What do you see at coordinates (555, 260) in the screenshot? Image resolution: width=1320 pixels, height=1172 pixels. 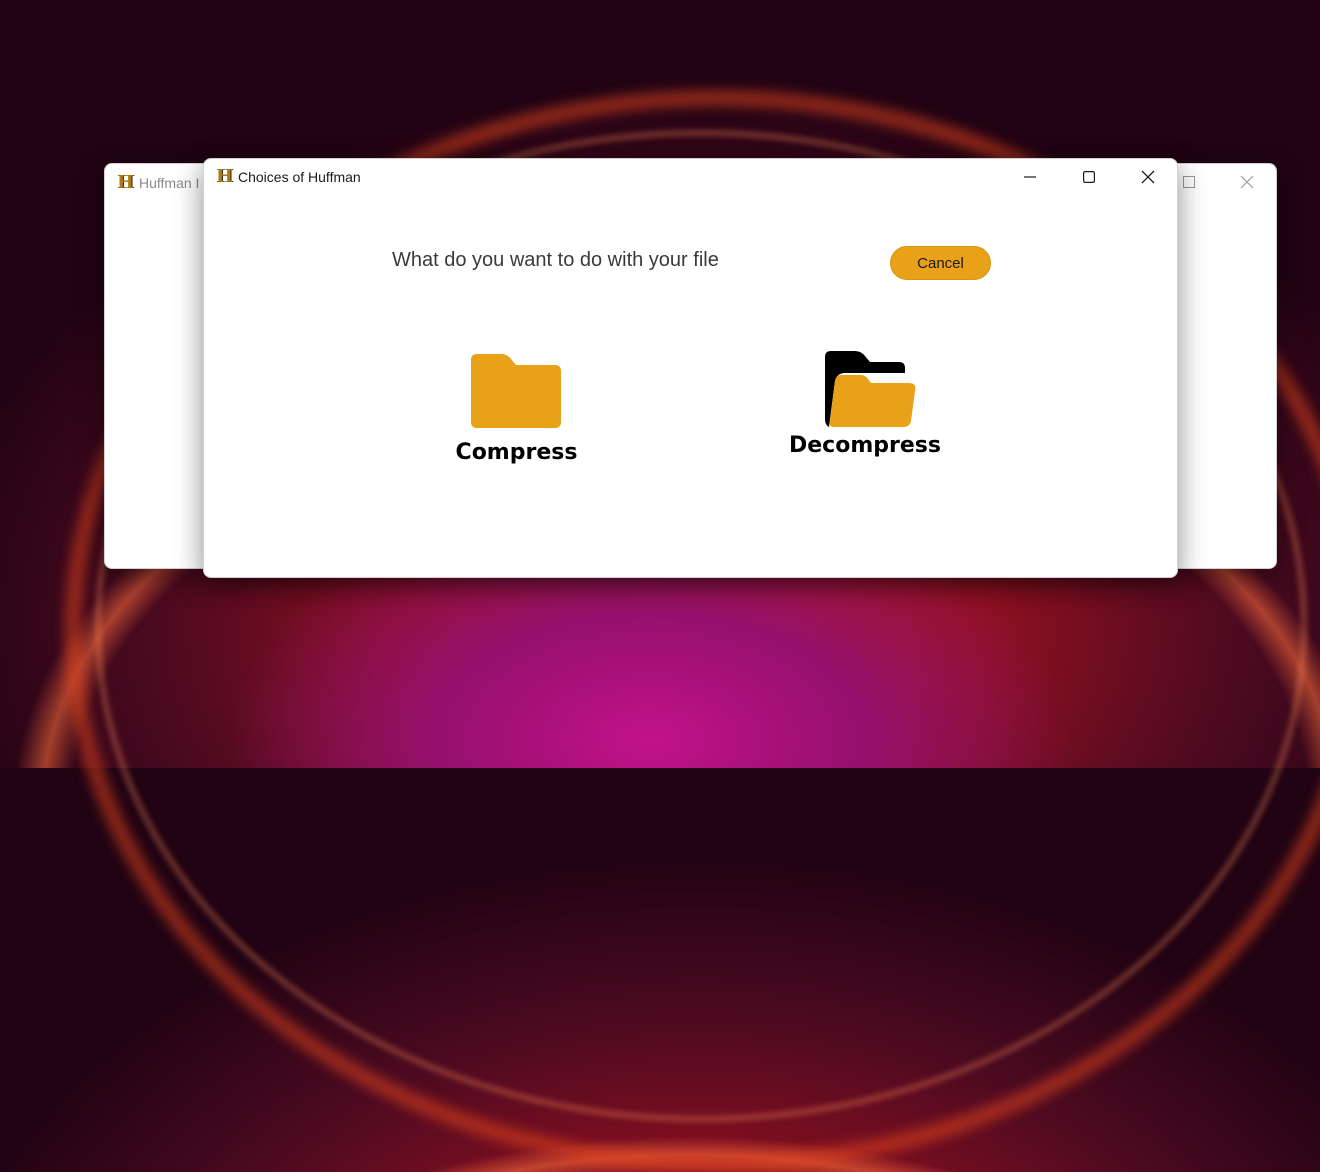 I see `prompt-text: What do you want to do with your file` at bounding box center [555, 260].